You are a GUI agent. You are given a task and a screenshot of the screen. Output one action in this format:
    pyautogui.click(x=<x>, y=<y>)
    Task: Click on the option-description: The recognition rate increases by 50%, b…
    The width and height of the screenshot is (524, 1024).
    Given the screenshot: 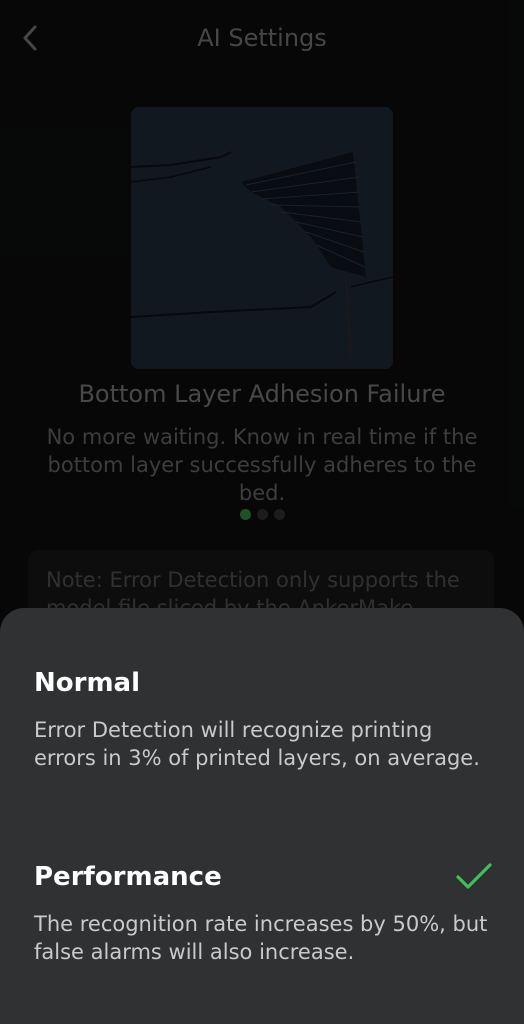 What is the action you would take?
    pyautogui.click(x=261, y=938)
    